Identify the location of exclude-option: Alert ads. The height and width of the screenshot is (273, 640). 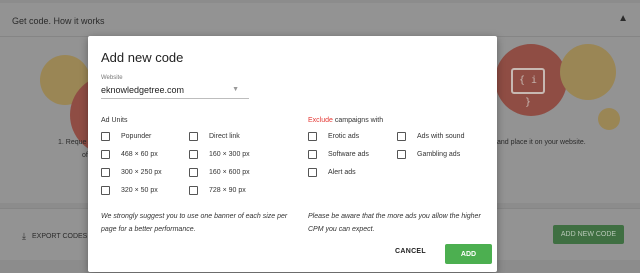
(332, 172).